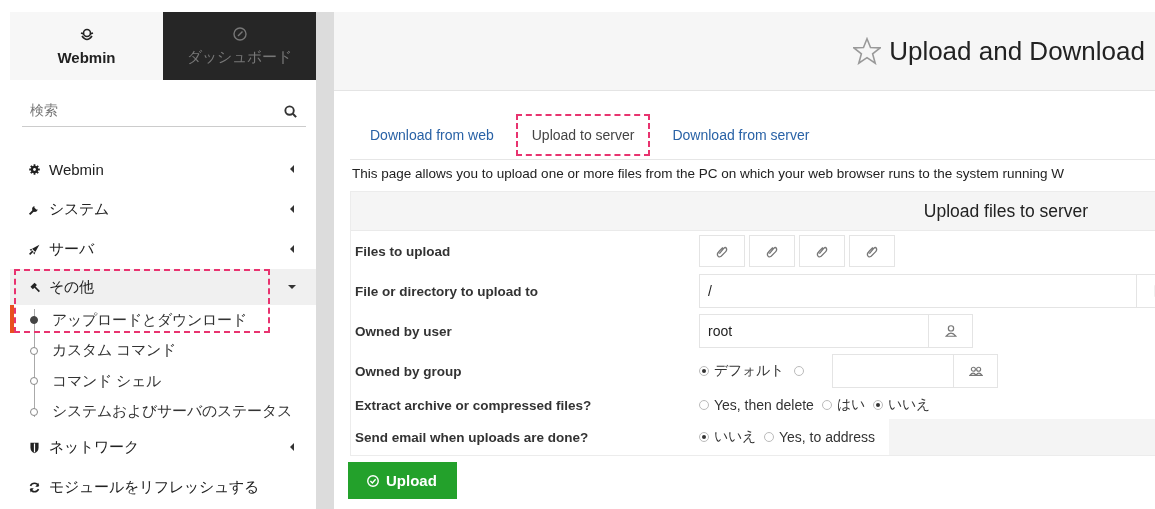 The width and height of the screenshot is (1155, 509). What do you see at coordinates (918, 291) in the screenshot?
I see `text-field: /` at bounding box center [918, 291].